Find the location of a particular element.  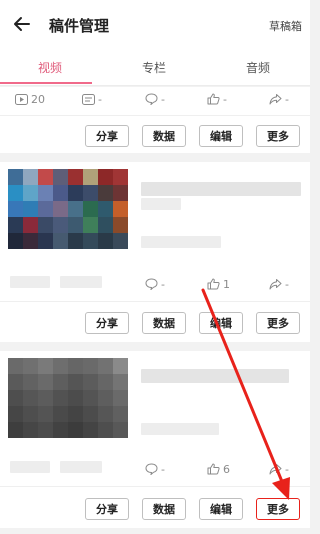

active-tab-indicator is located at coordinates (46, 83).